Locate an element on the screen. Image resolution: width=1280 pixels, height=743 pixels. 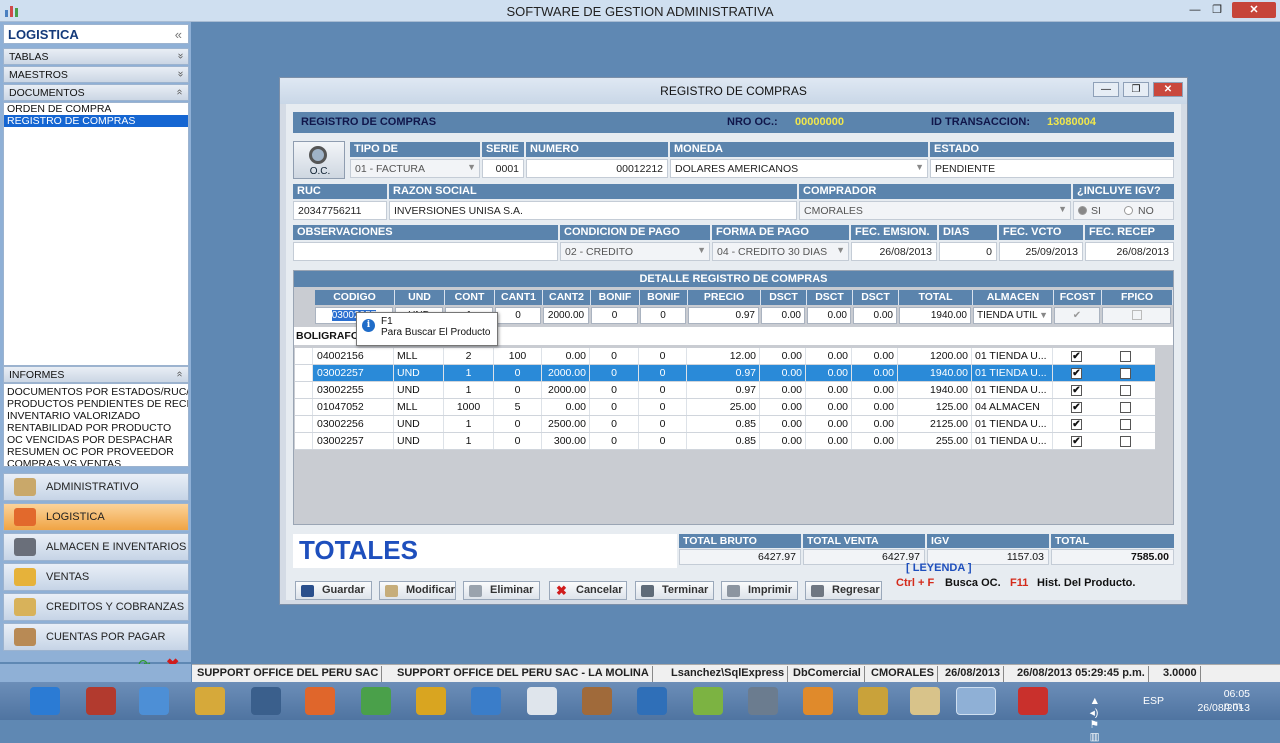
window-minimize-button: — is located at coordinates (1106, 89).